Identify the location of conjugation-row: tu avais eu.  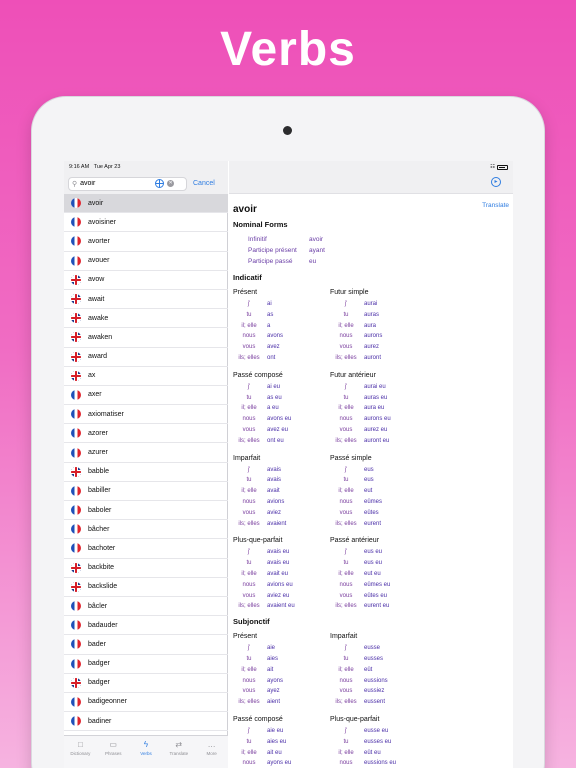
(281, 563).